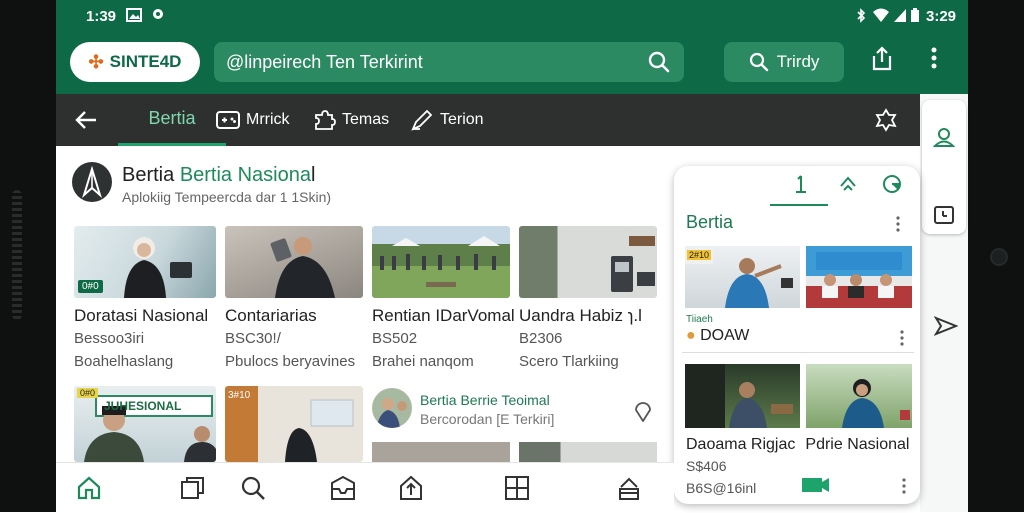  I want to click on panel-item-title: ● DOAW, so click(717, 336).